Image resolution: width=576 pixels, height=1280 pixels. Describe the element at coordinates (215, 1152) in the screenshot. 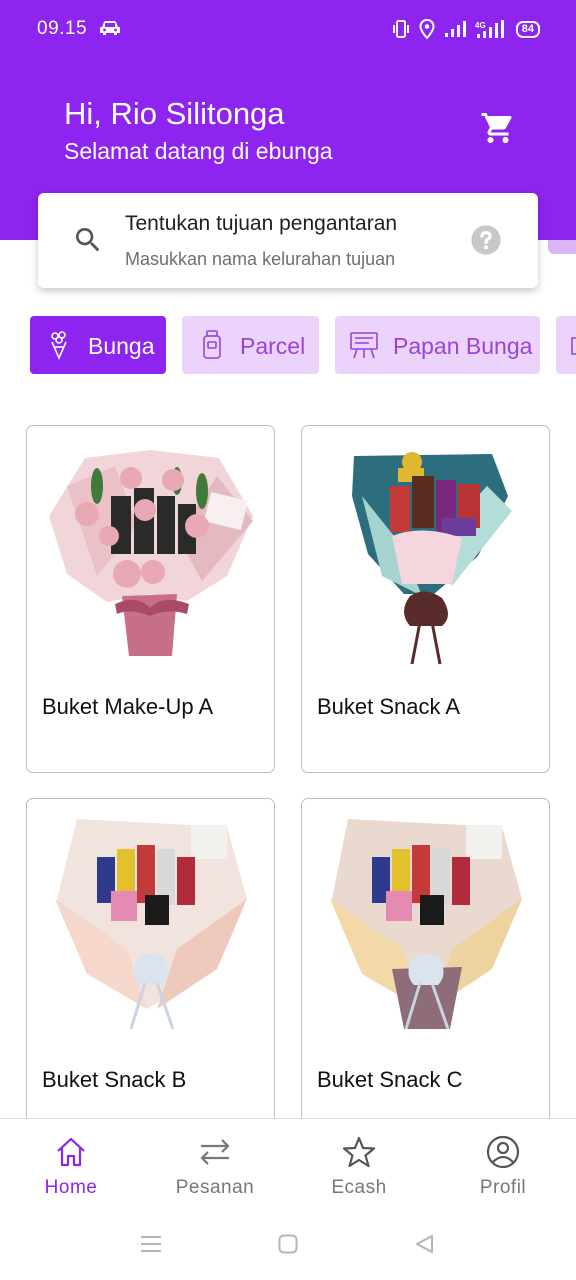

I see `transfer-arrows-icon` at that location.